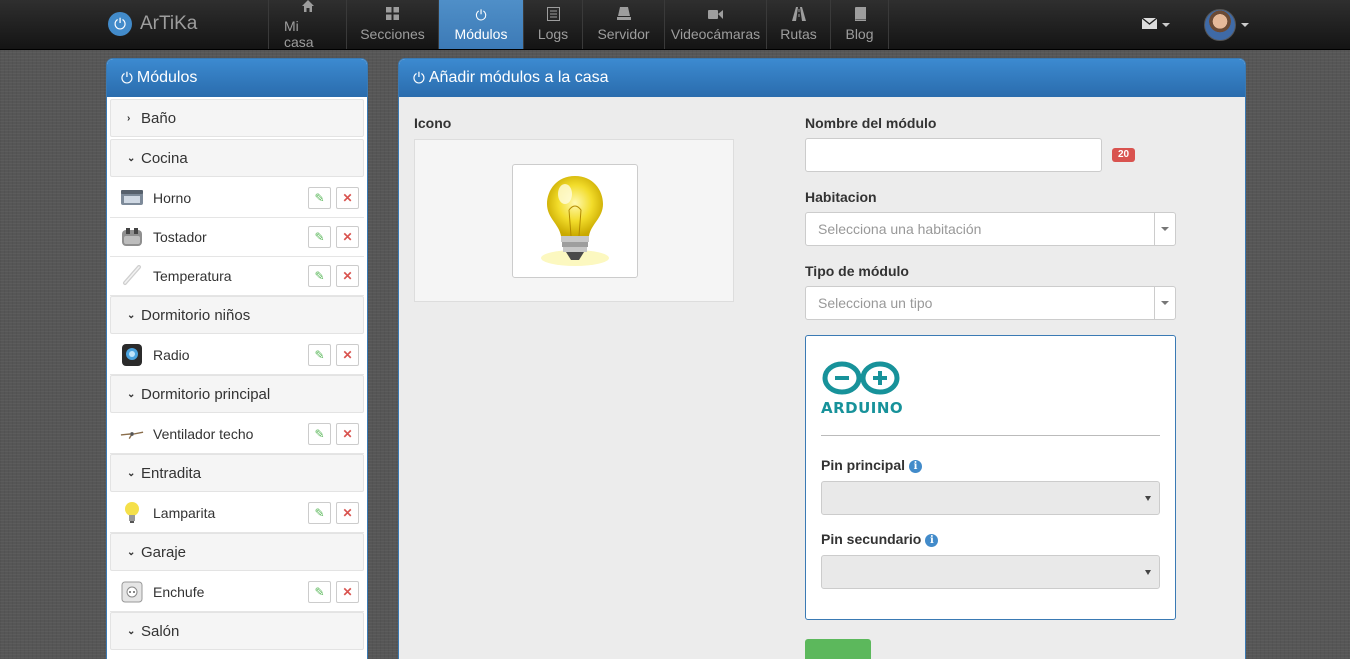  What do you see at coordinates (132, 355) in the screenshot?
I see `radio-icon` at bounding box center [132, 355].